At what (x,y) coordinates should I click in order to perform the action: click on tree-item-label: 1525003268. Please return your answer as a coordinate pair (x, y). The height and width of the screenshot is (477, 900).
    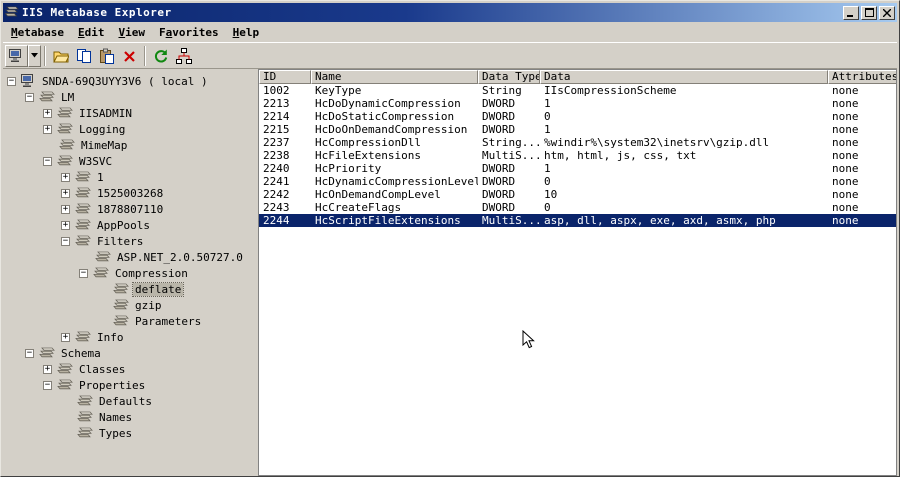
    Looking at the image, I should click on (130, 193).